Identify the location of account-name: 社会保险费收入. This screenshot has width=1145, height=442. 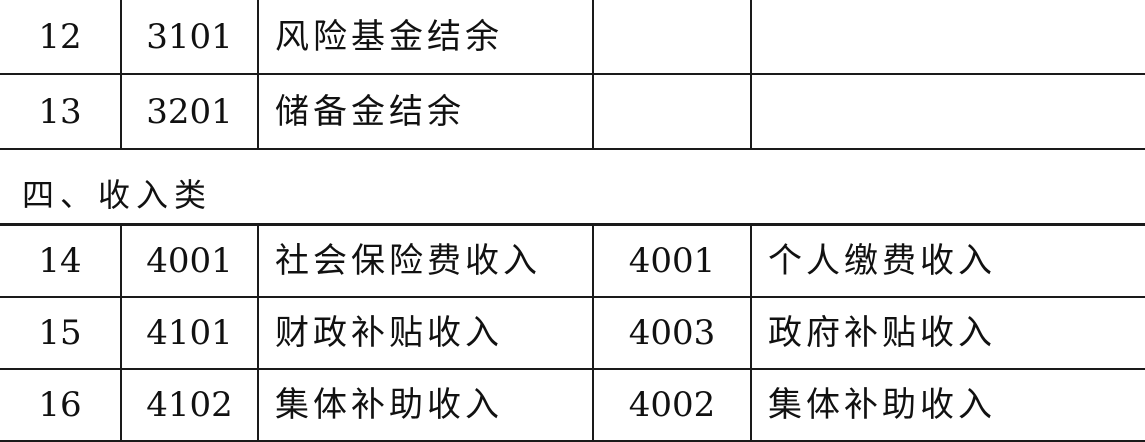
(425, 260).